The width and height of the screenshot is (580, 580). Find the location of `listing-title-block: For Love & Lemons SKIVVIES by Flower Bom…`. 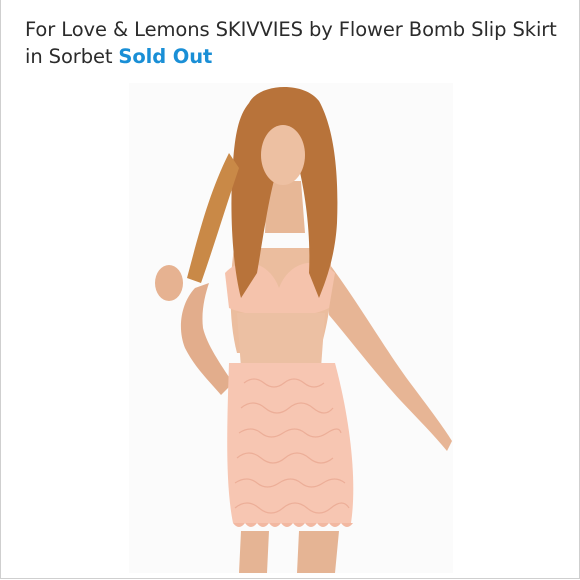

listing-title-block: For Love & Lemons SKIVVIES by Flower Bom… is located at coordinates (292, 43).